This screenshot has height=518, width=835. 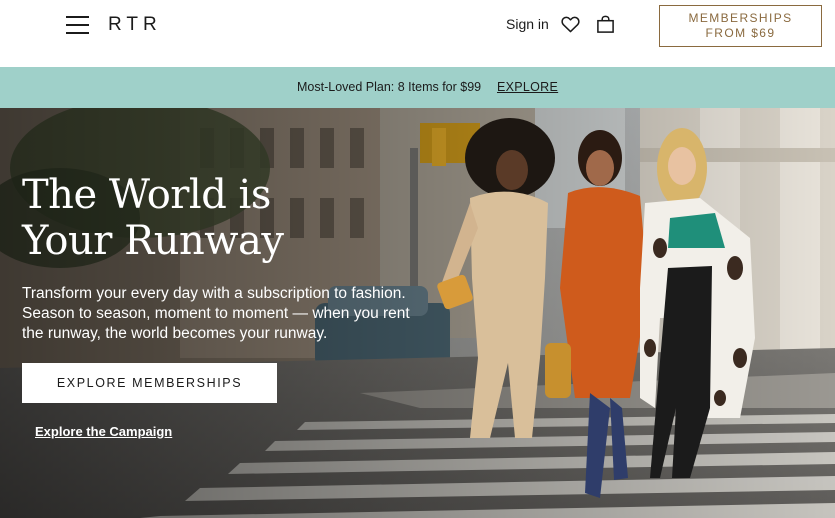 I want to click on promo-banner: Most-Loved Plan: 8 Items for $99 EXPLORE, so click(x=417, y=87).